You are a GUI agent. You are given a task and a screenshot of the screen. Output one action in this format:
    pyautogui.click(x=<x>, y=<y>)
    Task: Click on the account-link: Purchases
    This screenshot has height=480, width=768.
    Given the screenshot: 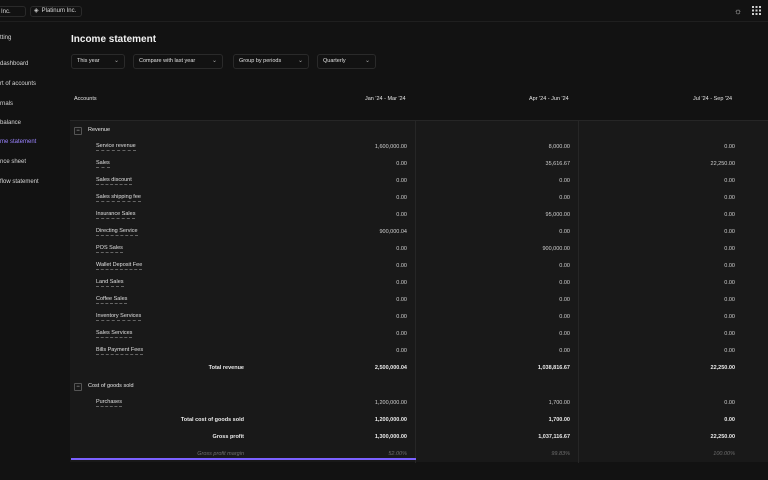 What is the action you would take?
    pyautogui.click(x=109, y=403)
    